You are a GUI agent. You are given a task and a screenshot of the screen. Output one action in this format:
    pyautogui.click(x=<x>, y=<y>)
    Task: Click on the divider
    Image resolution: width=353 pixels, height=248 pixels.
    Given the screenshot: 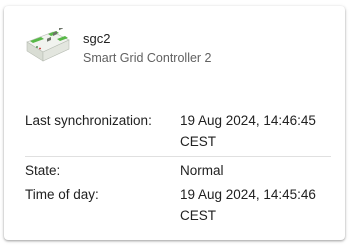 What is the action you would take?
    pyautogui.click(x=178, y=156)
    